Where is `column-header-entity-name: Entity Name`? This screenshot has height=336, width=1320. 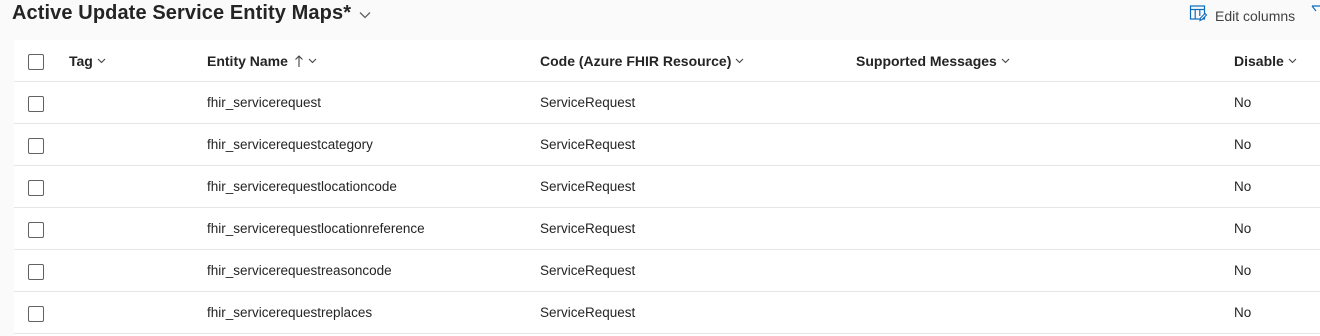
column-header-entity-name: Entity Name is located at coordinates (262, 61).